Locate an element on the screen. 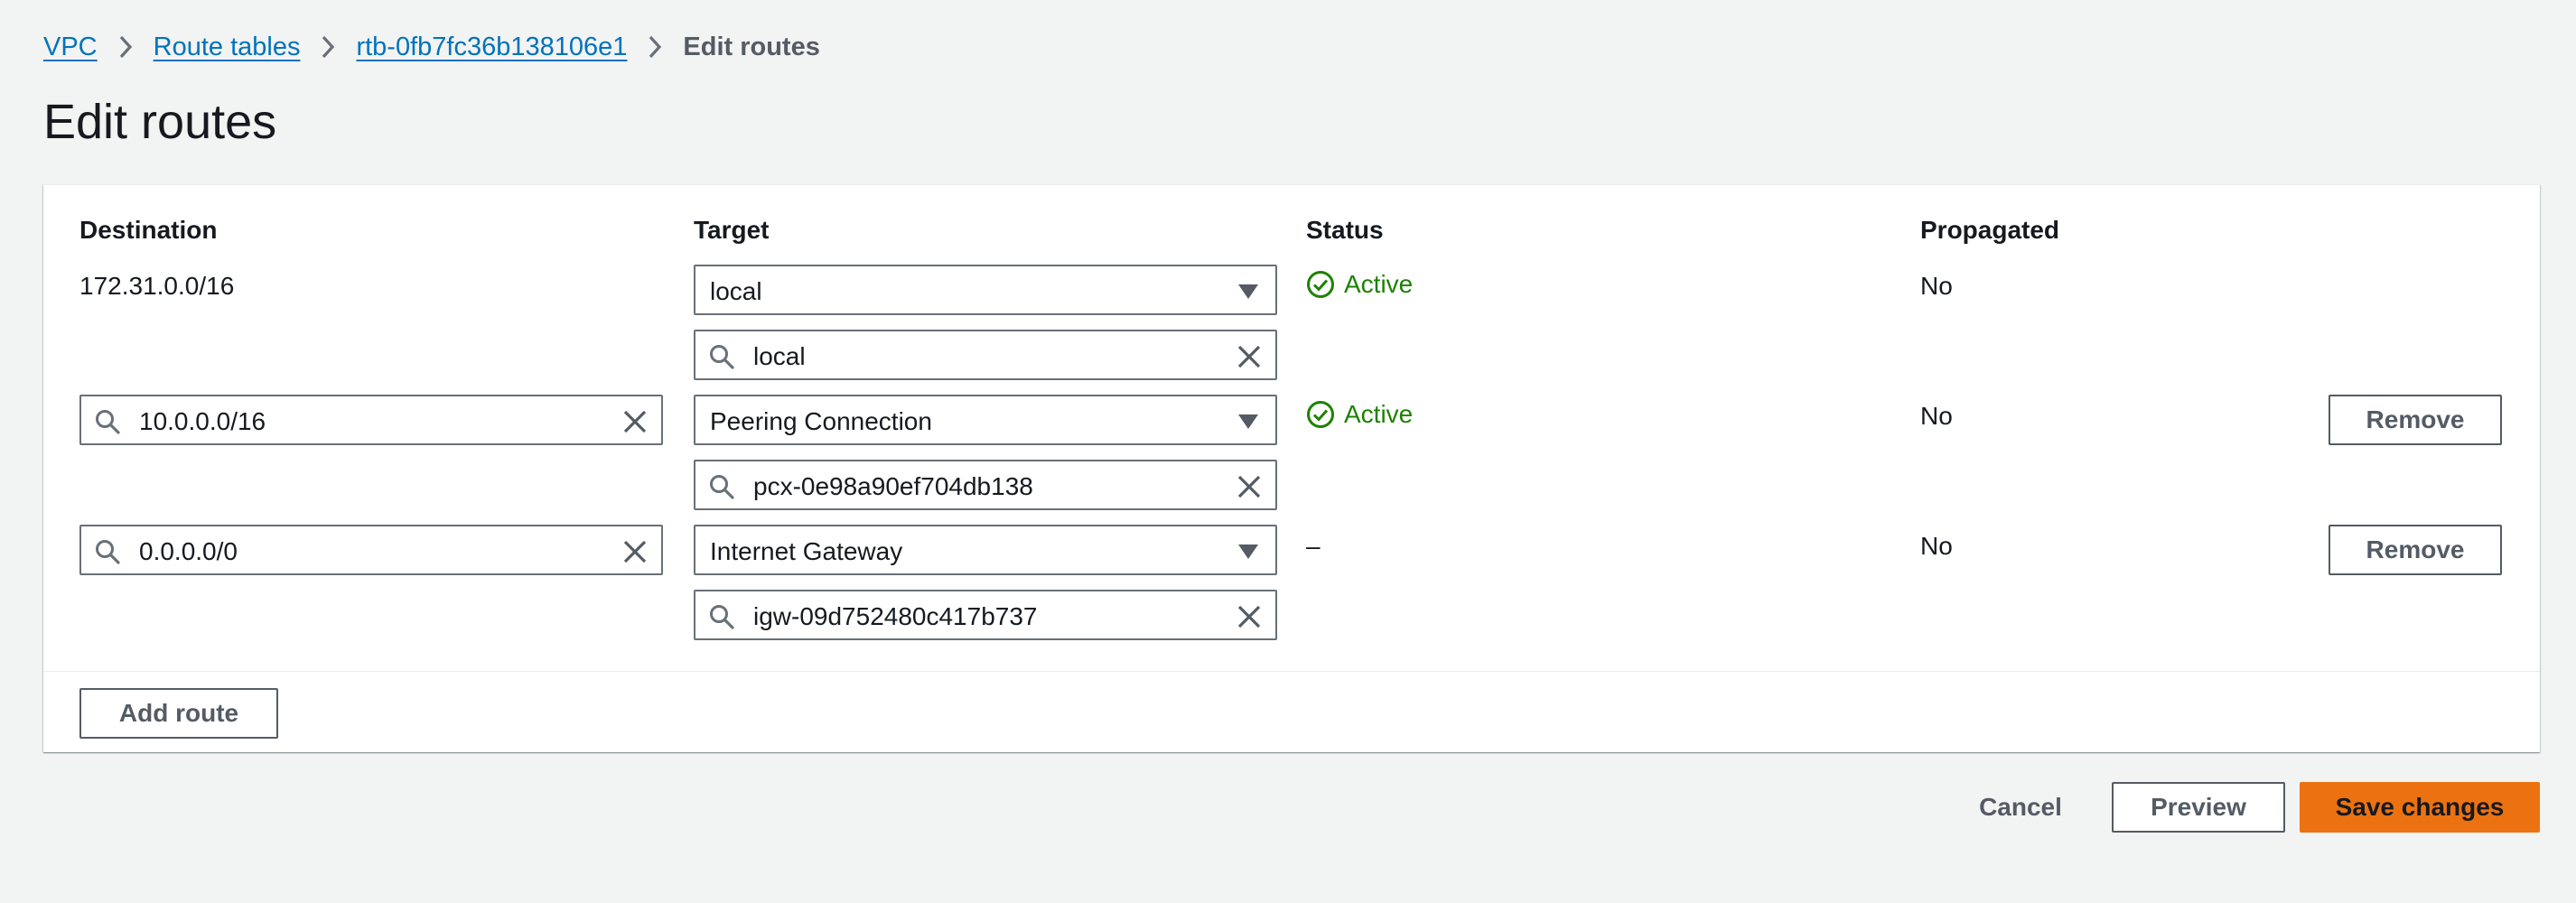 This screenshot has width=2576, height=903. target-value-text: igw-09d752480c417b737 is located at coordinates (896, 616).